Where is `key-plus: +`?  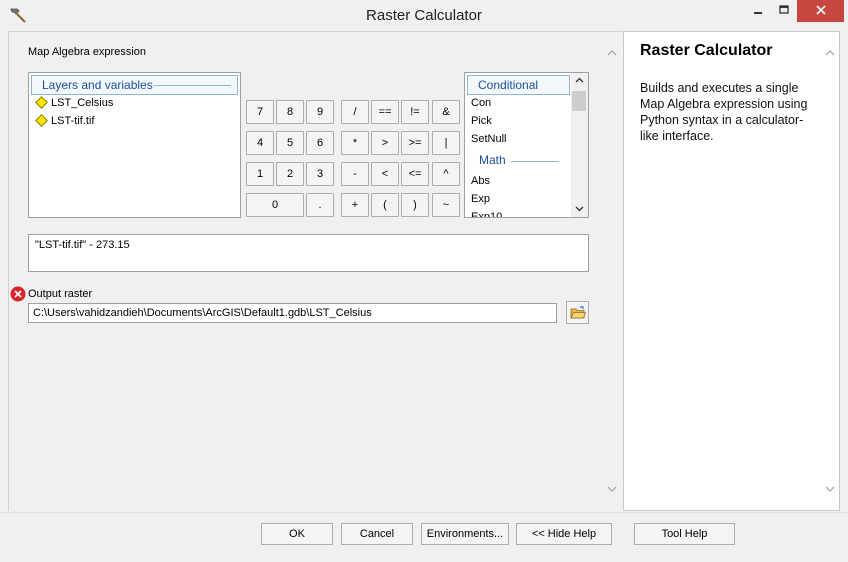 key-plus: + is located at coordinates (355, 205).